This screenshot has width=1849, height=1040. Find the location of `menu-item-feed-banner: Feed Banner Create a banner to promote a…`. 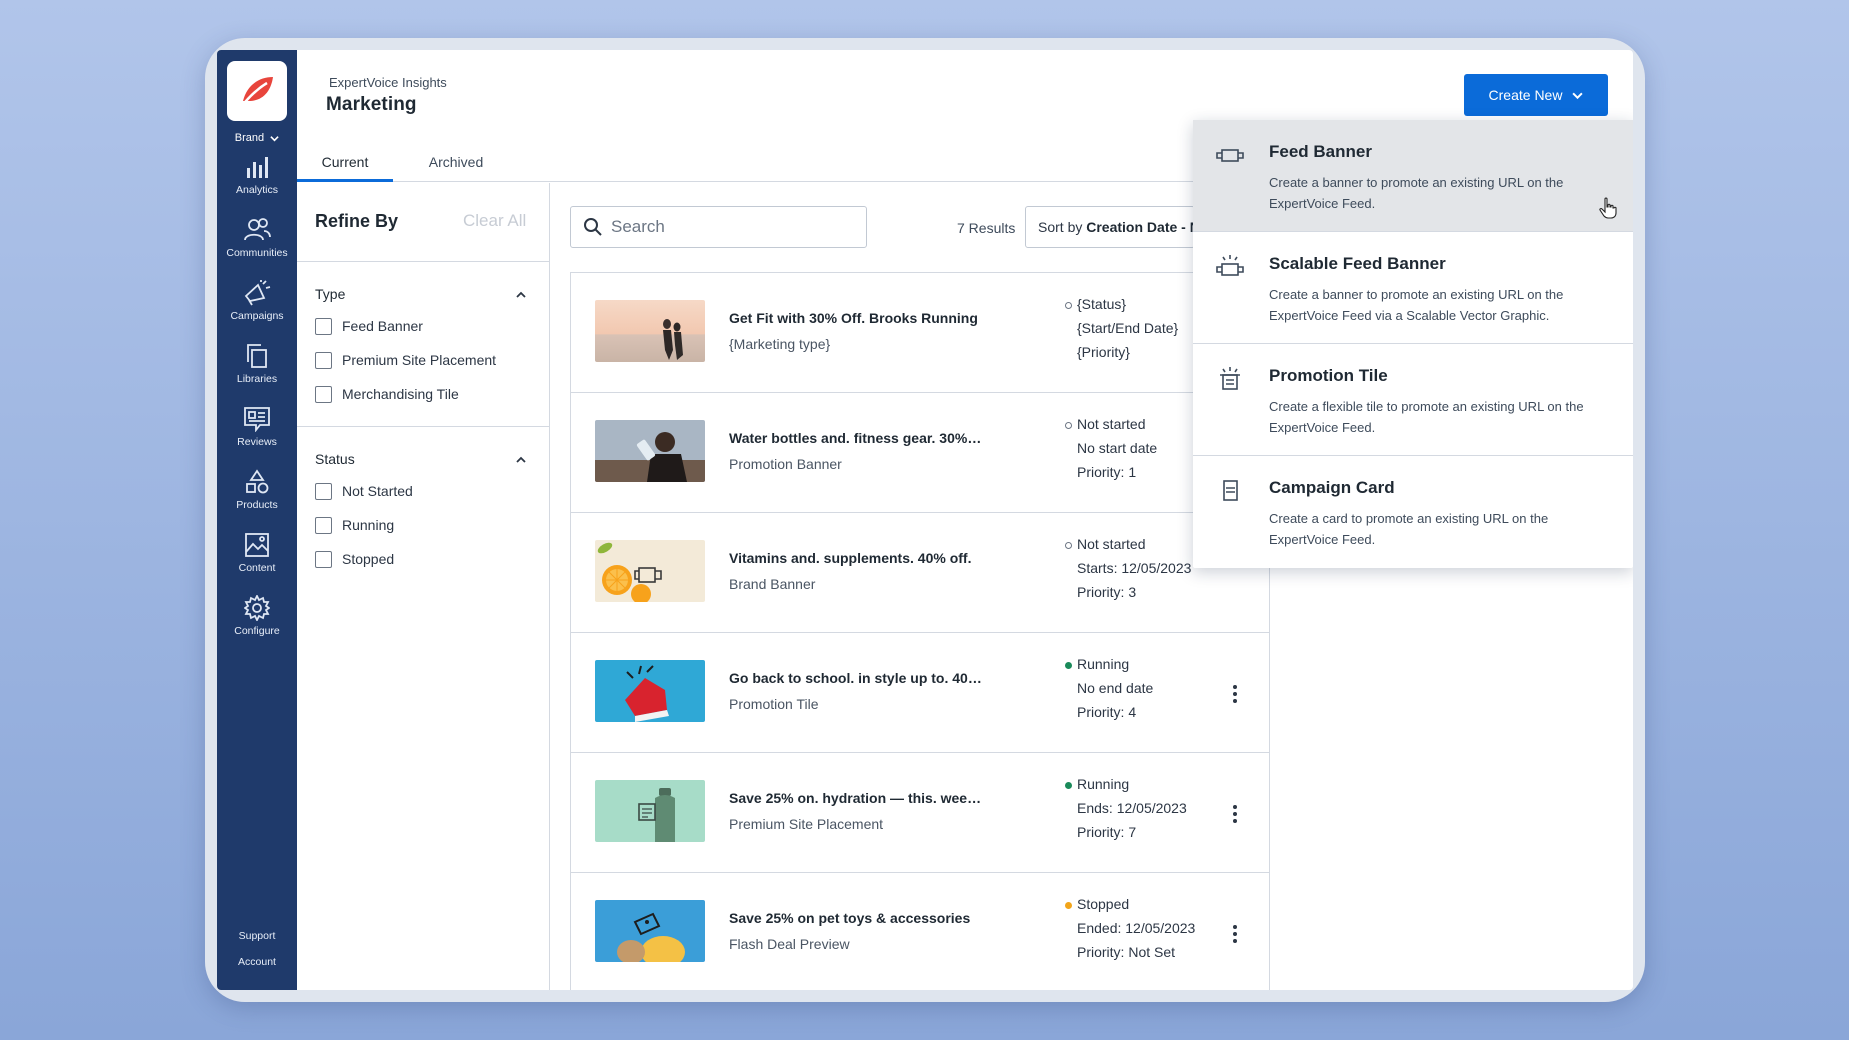

menu-item-feed-banner: Feed Banner Create a banner to promote a… is located at coordinates (1413, 176).